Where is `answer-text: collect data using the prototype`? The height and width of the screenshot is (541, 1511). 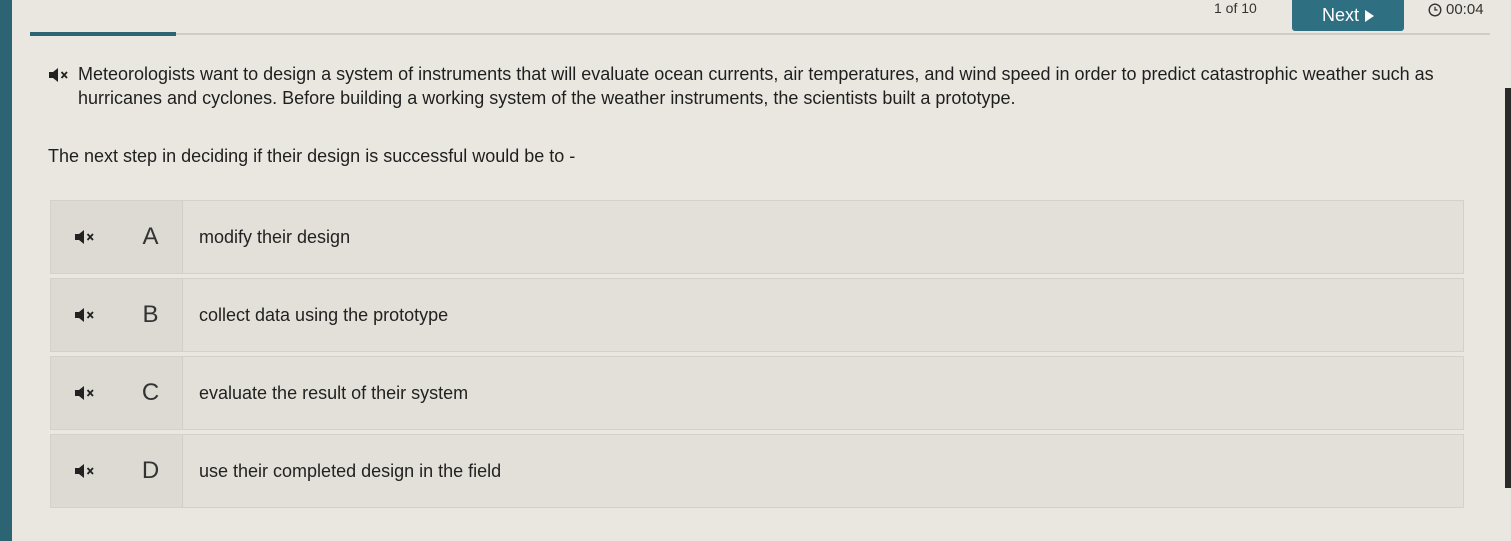 answer-text: collect data using the prototype is located at coordinates (324, 314).